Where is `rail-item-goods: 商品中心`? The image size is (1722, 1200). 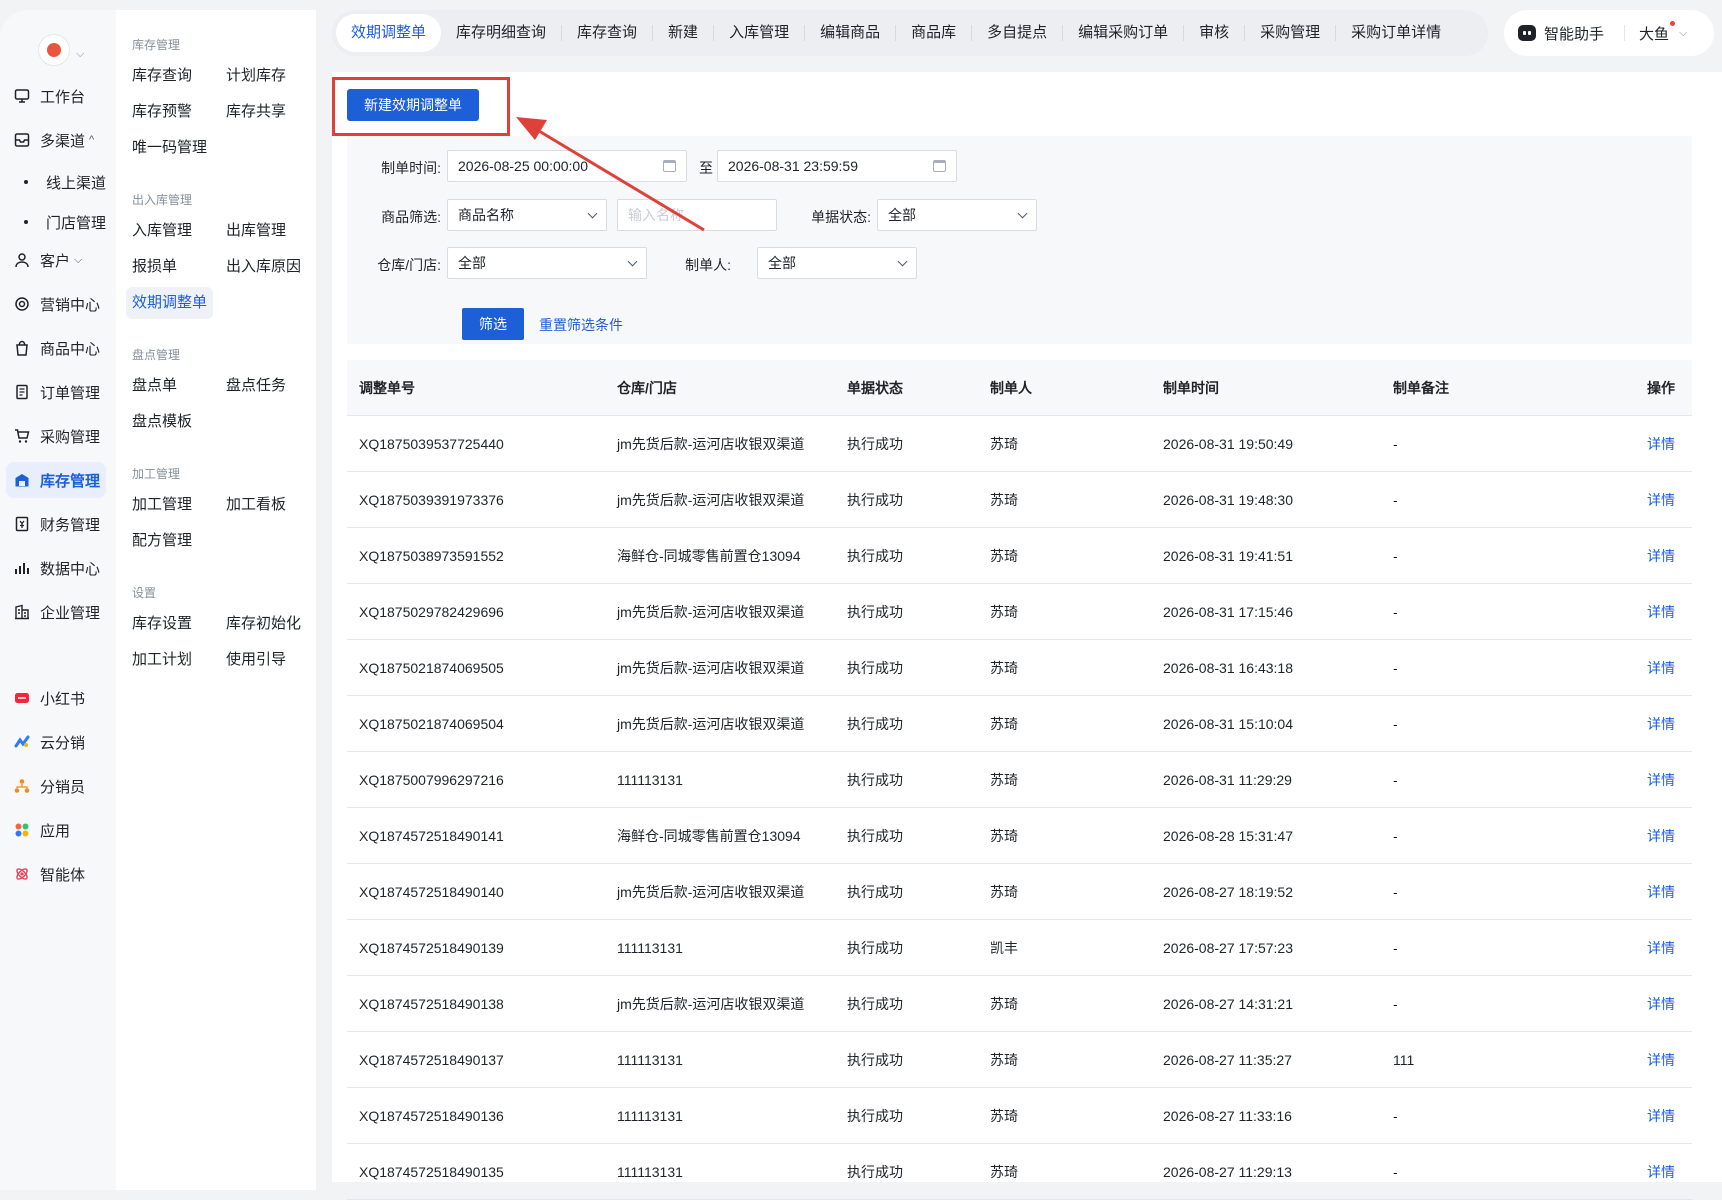 rail-item-goods: 商品中心 is located at coordinates (56, 348).